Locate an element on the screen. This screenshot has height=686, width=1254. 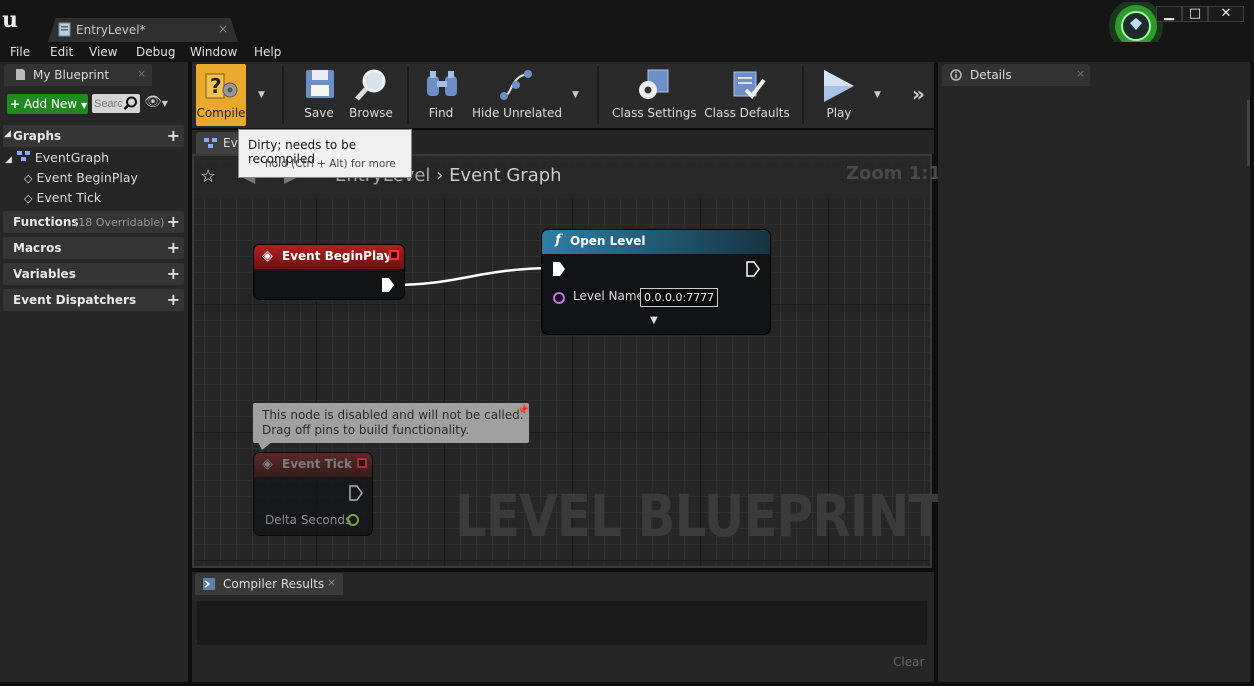
level-name-input: 0.0.0.0:7777 is located at coordinates (679, 297).